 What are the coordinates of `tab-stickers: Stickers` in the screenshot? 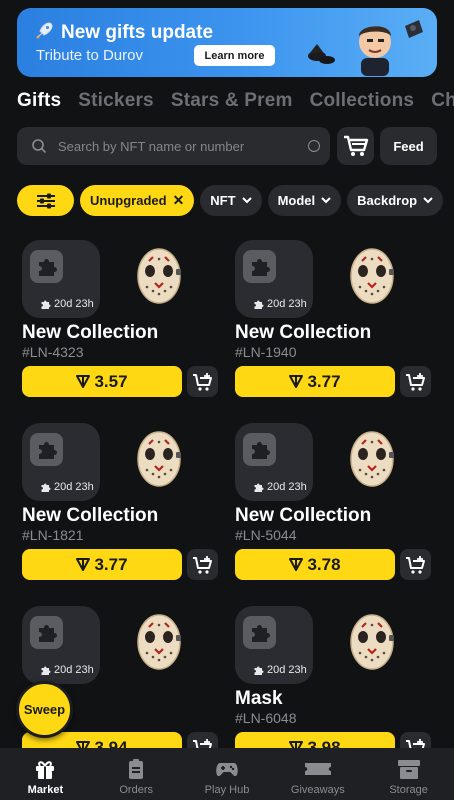 It's located at (116, 101).